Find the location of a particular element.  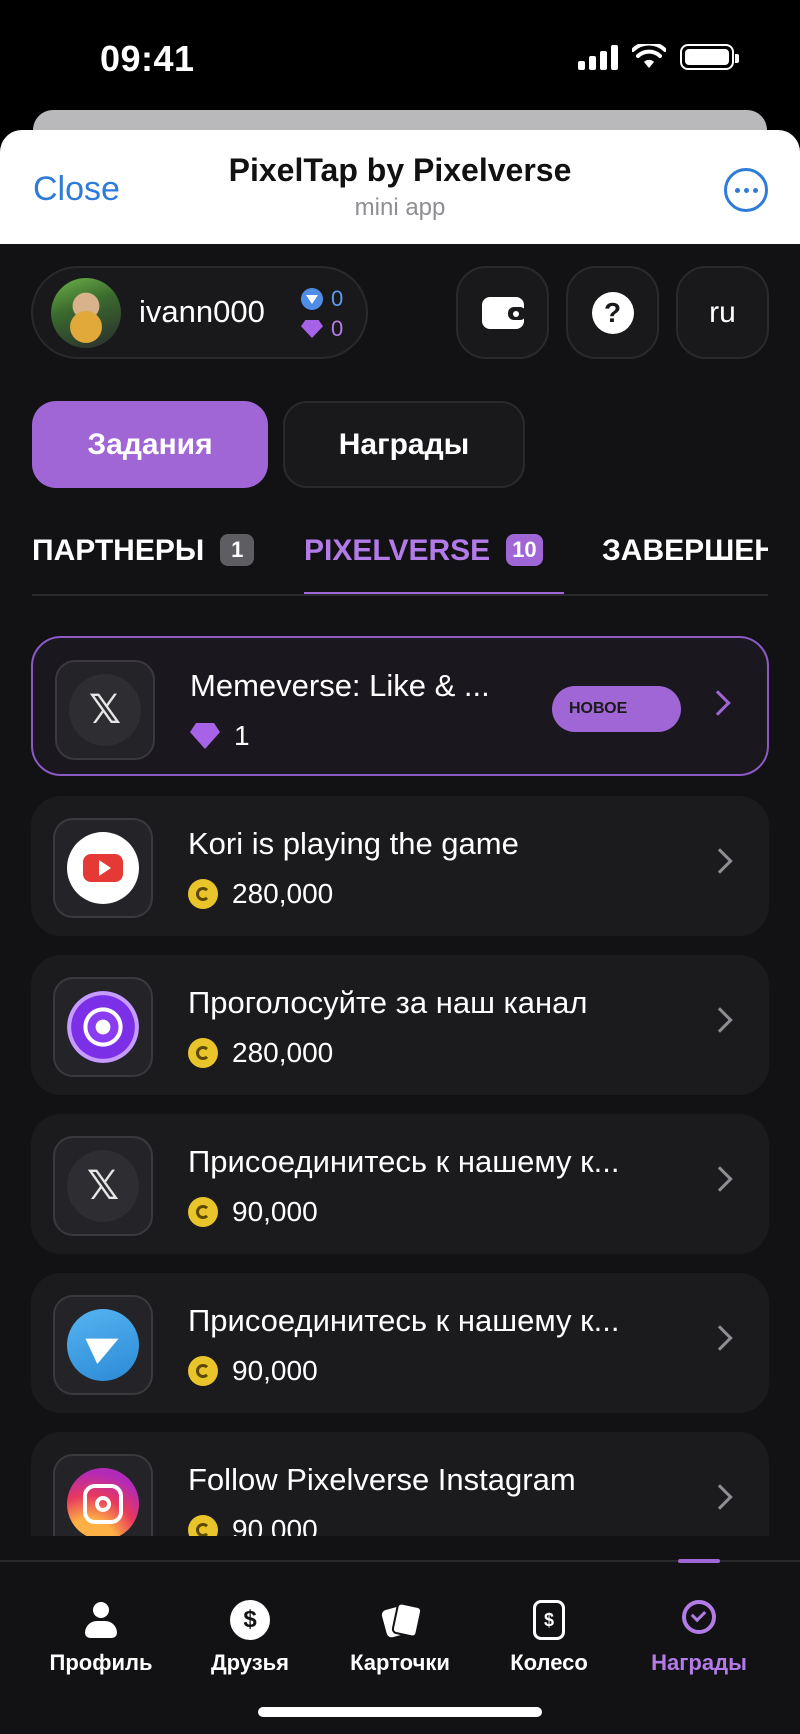

question-icon: ? is located at coordinates (612, 312).